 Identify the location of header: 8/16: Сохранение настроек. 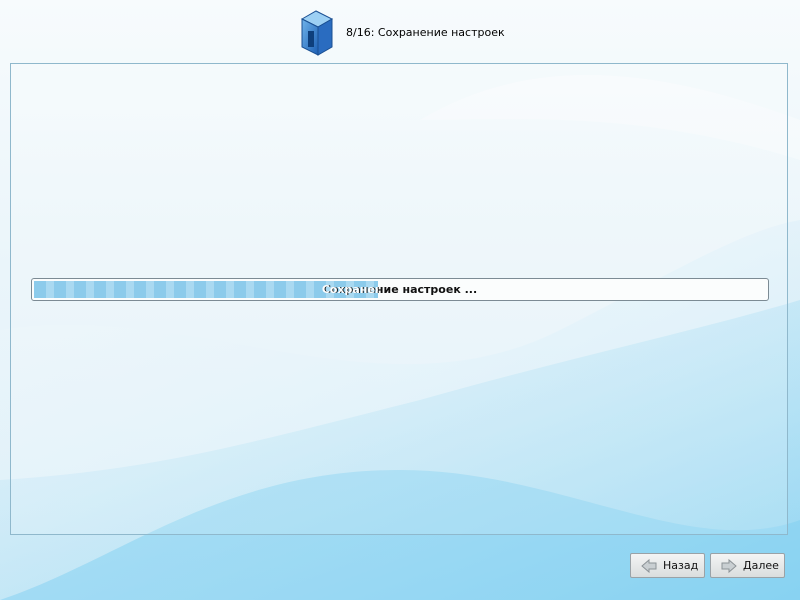
(400, 32).